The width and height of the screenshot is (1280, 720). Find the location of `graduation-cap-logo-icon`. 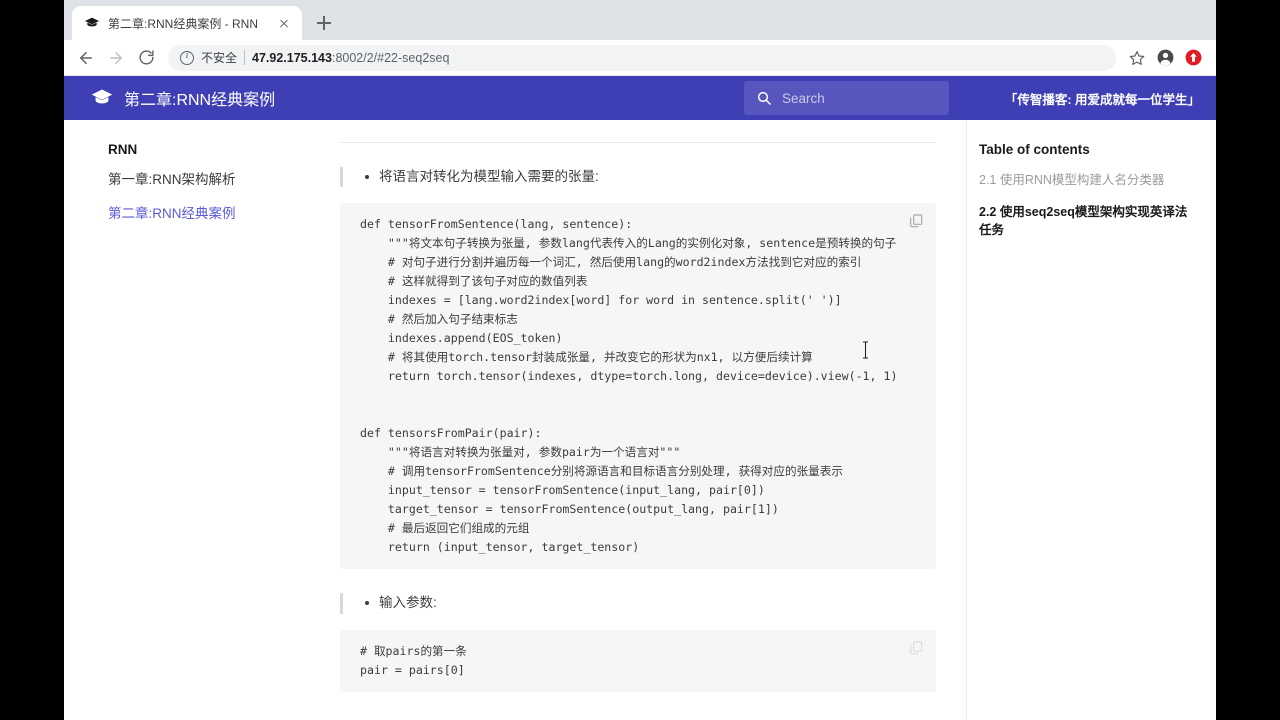

graduation-cap-logo-icon is located at coordinates (102, 96).